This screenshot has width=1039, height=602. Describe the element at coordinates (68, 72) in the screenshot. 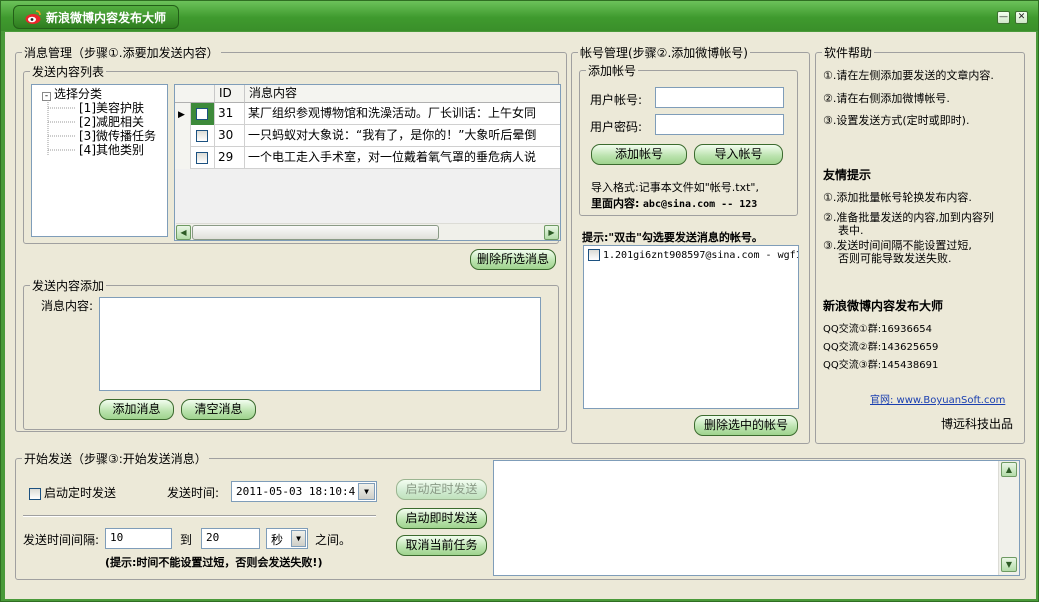

I see `send-list-legend: 发送内容列表` at that location.